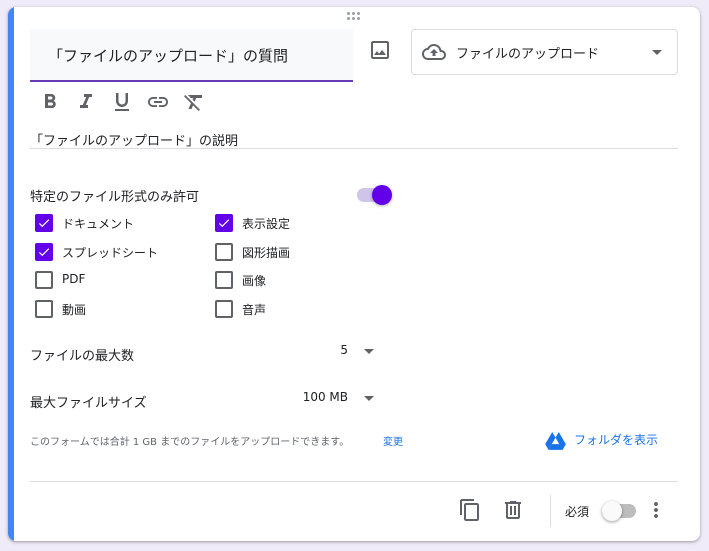 The image size is (709, 551). What do you see at coordinates (74, 310) in the screenshot?
I see `file-type-label: 動画` at bounding box center [74, 310].